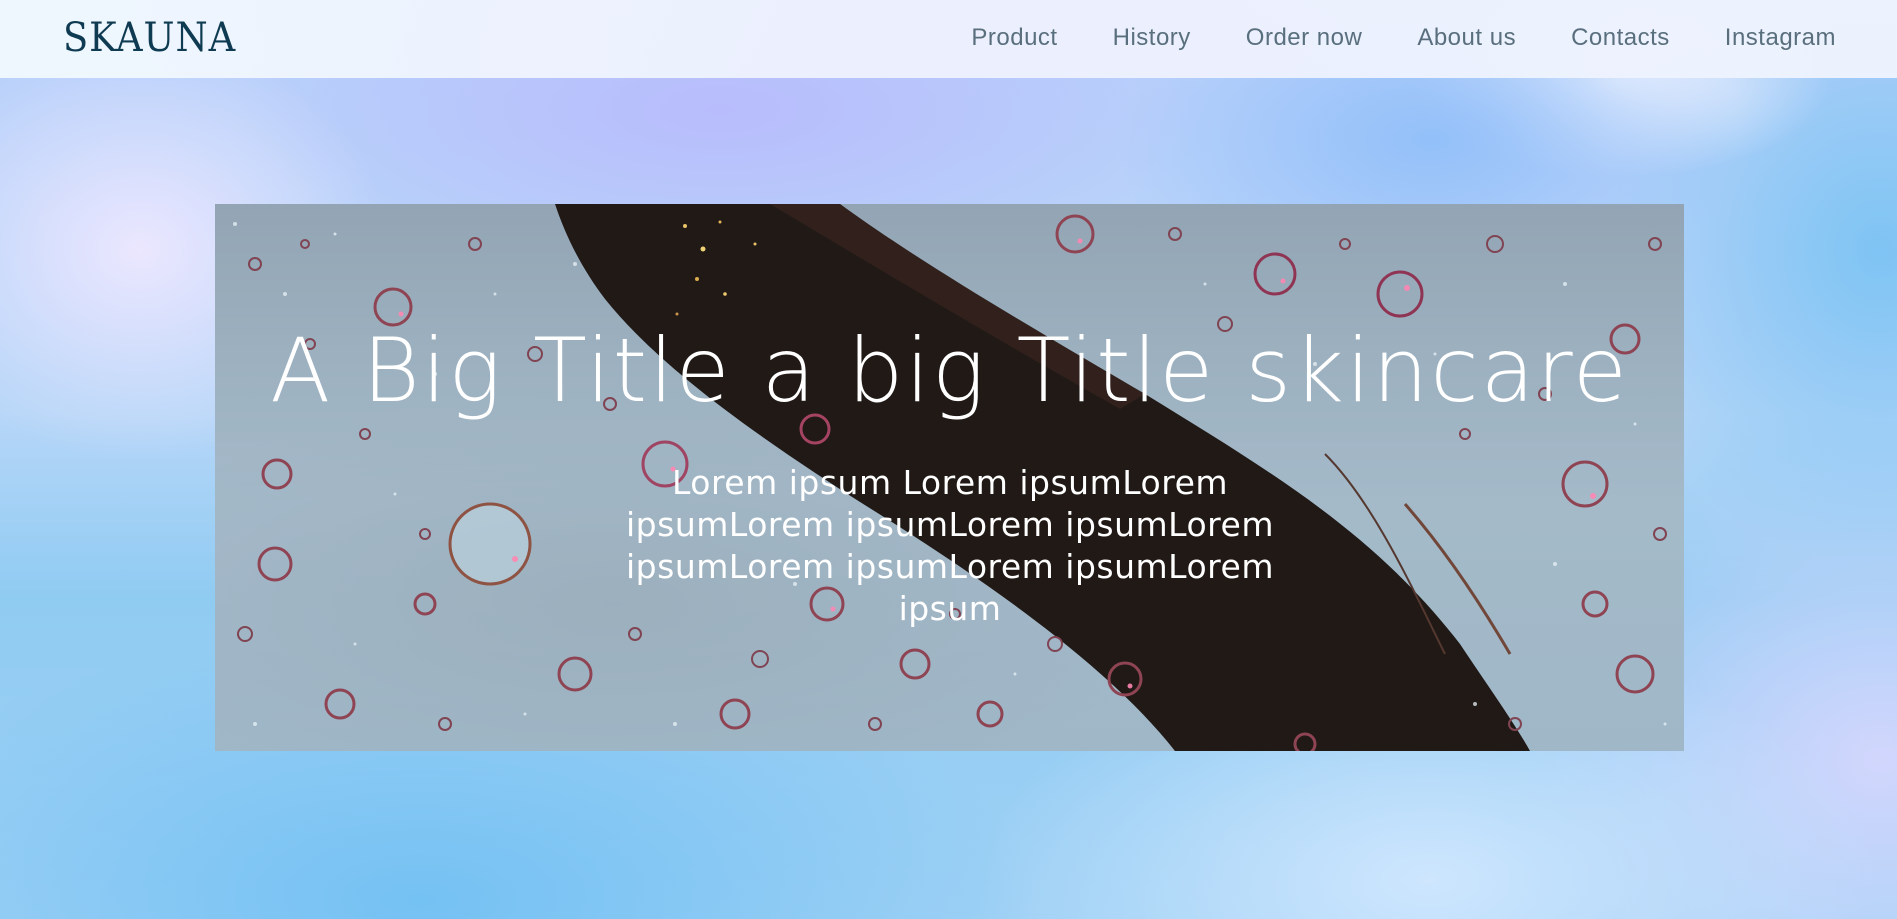  What do you see at coordinates (1152, 38) in the screenshot?
I see `nav-link-history: History` at bounding box center [1152, 38].